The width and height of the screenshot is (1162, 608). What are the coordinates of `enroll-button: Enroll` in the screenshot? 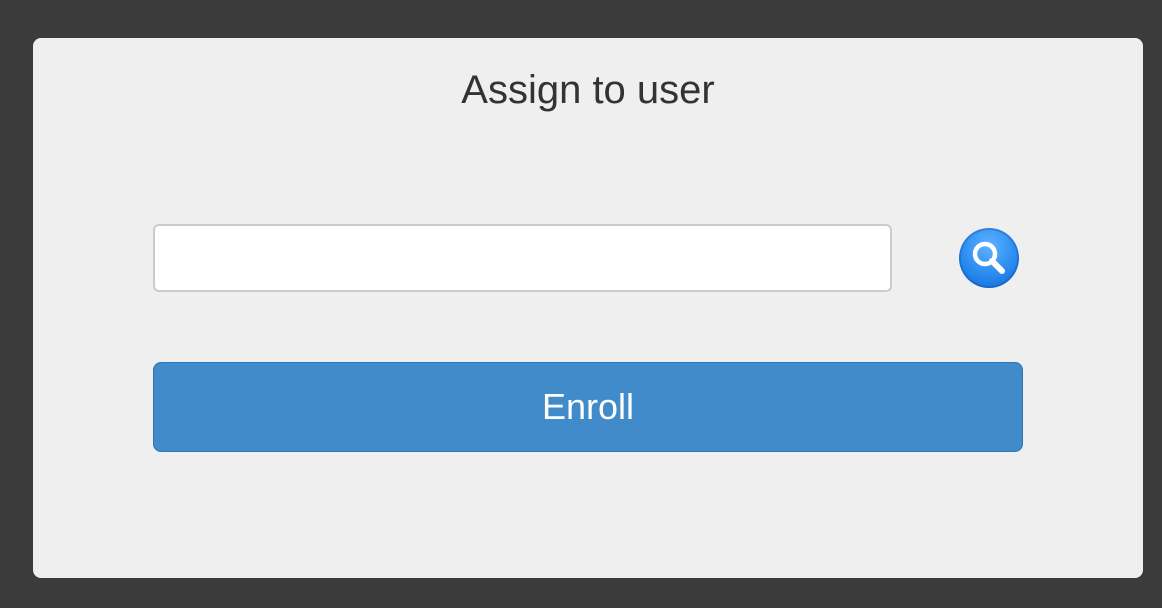 It's located at (588, 407).